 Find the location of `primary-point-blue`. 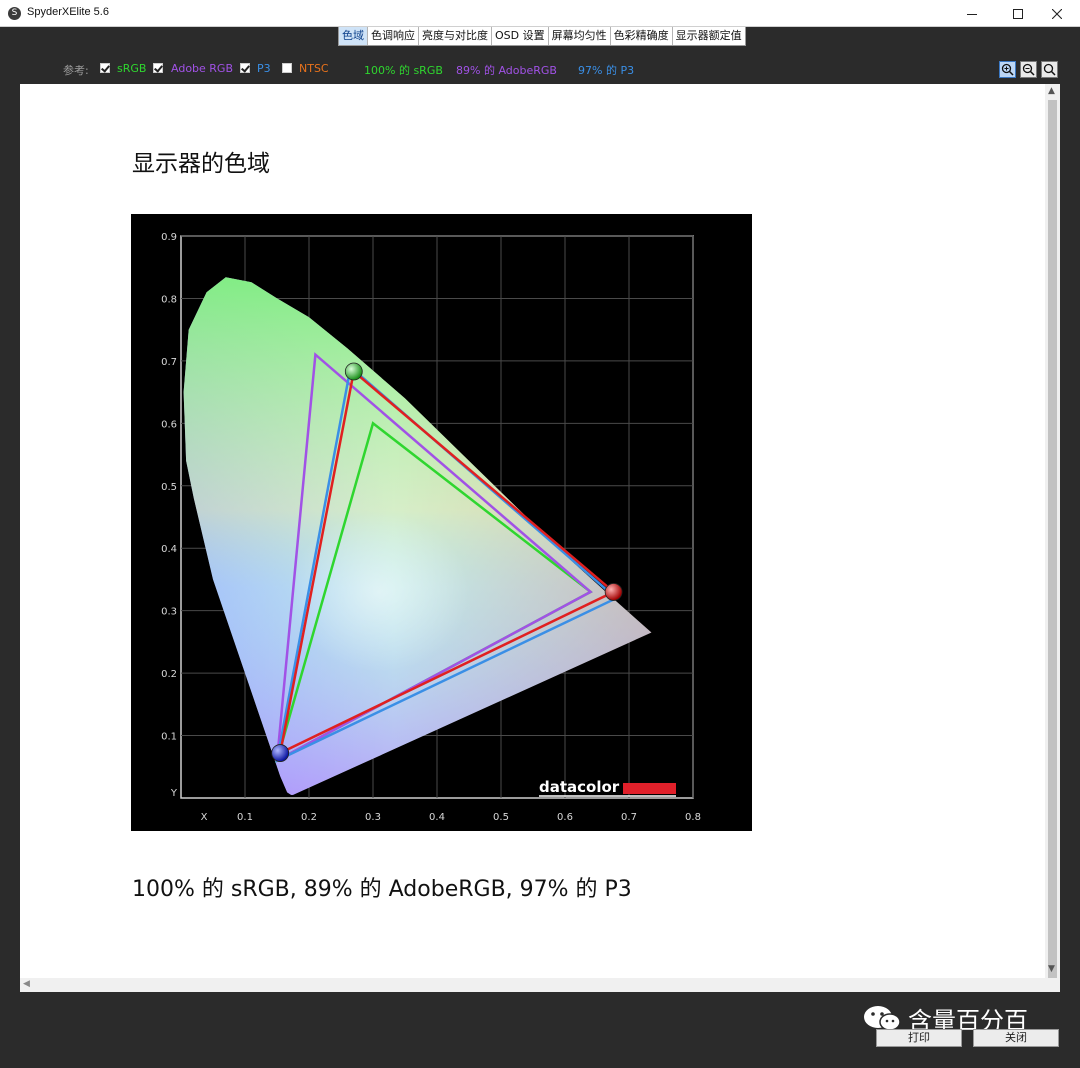

primary-point-blue is located at coordinates (280, 753).